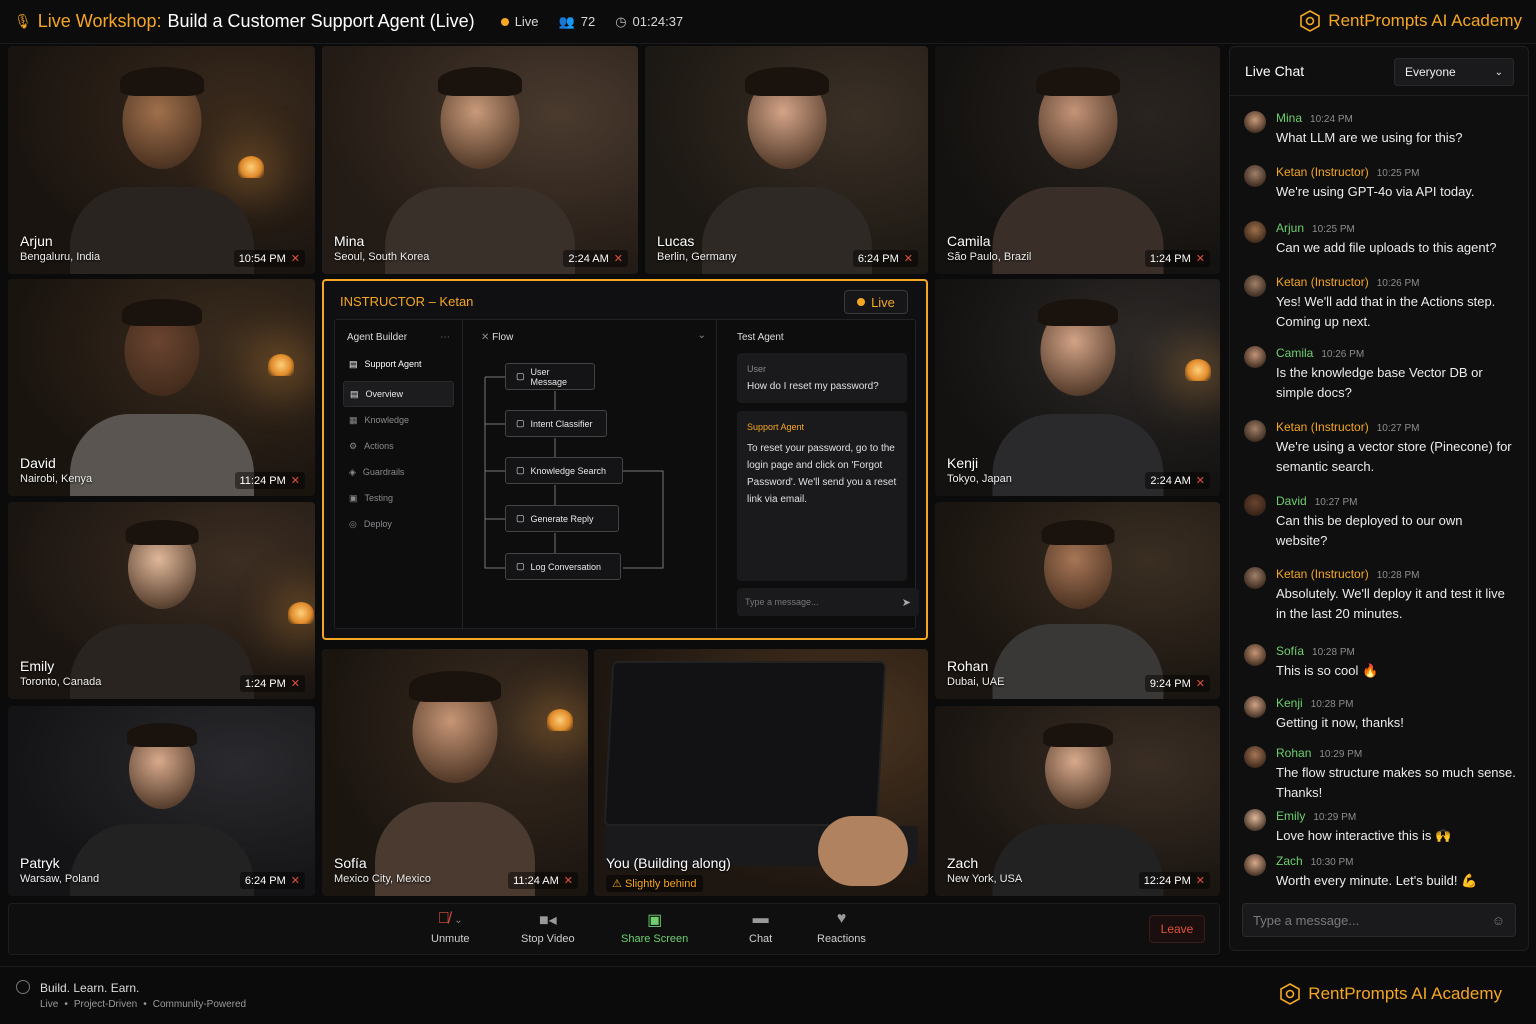 The width and height of the screenshot is (1536, 1024). Describe the element at coordinates (398, 364) in the screenshot. I see `project-support-agent: ▤ Support Agent` at that location.